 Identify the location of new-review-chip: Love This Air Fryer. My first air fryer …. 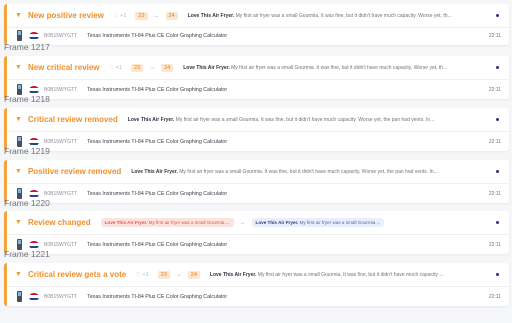
(318, 222).